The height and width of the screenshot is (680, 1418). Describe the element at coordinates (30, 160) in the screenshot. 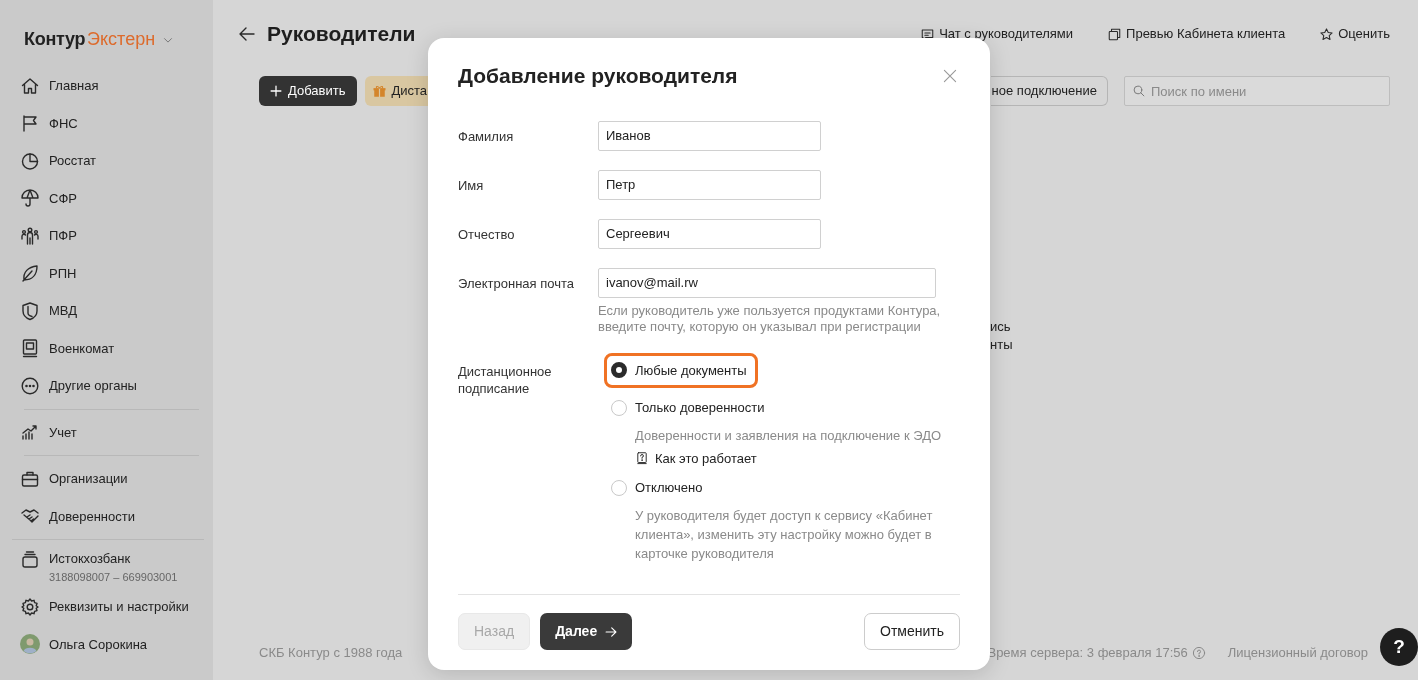

I see `pie-chart-icon` at that location.